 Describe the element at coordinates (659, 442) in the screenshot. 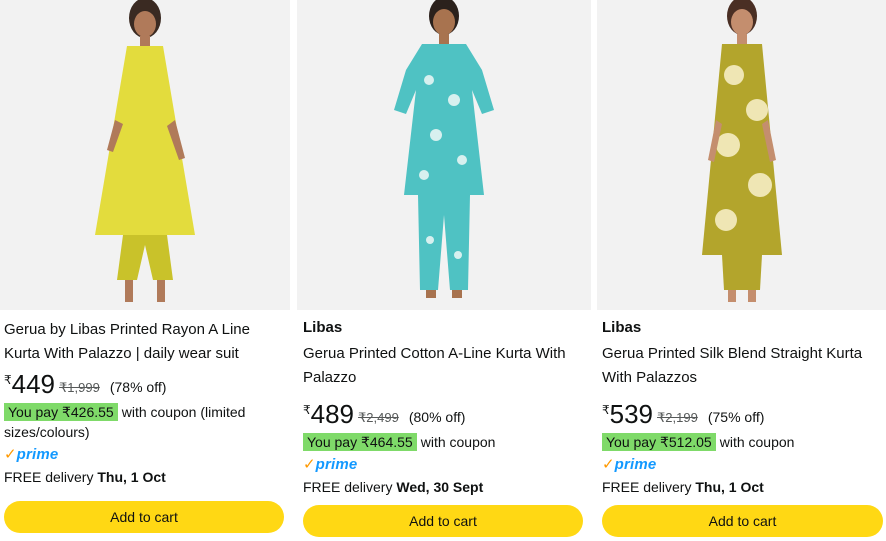

I see `you-pay-badge: You pay ₹512.05` at that location.